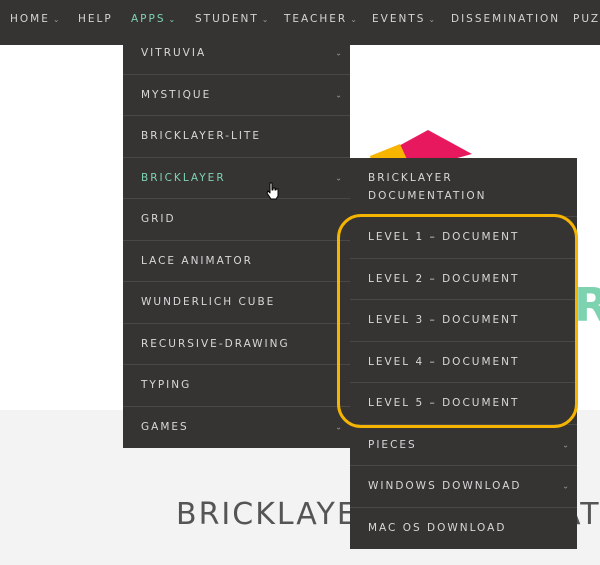 This screenshot has width=600, height=565. I want to click on menu-item-pieces: PIECES ⌄, so click(463, 445).